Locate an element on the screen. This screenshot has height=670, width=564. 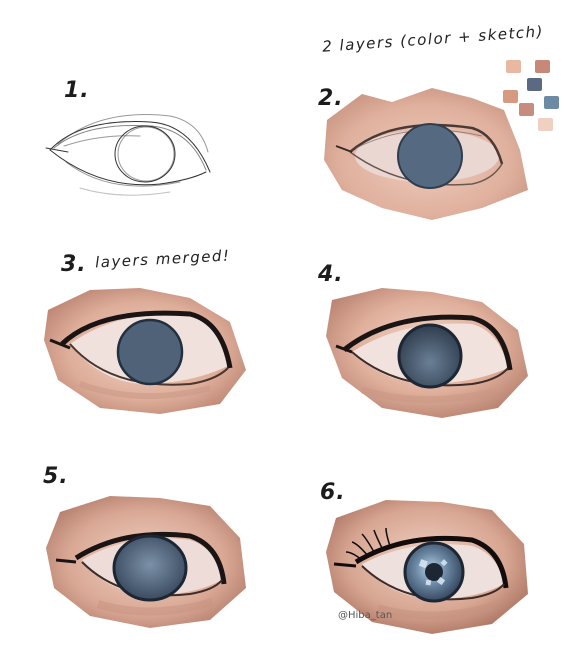
note-two-layers: 2 layers (color + sketch) is located at coordinates (433, 39).